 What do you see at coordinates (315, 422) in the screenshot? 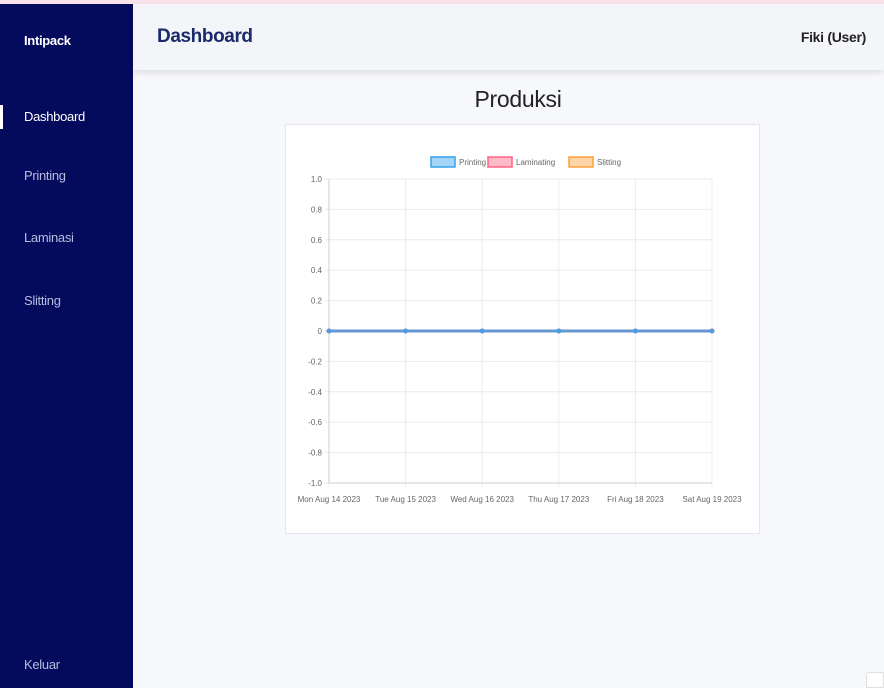
I see `y-tick-label: -0.6` at bounding box center [315, 422].